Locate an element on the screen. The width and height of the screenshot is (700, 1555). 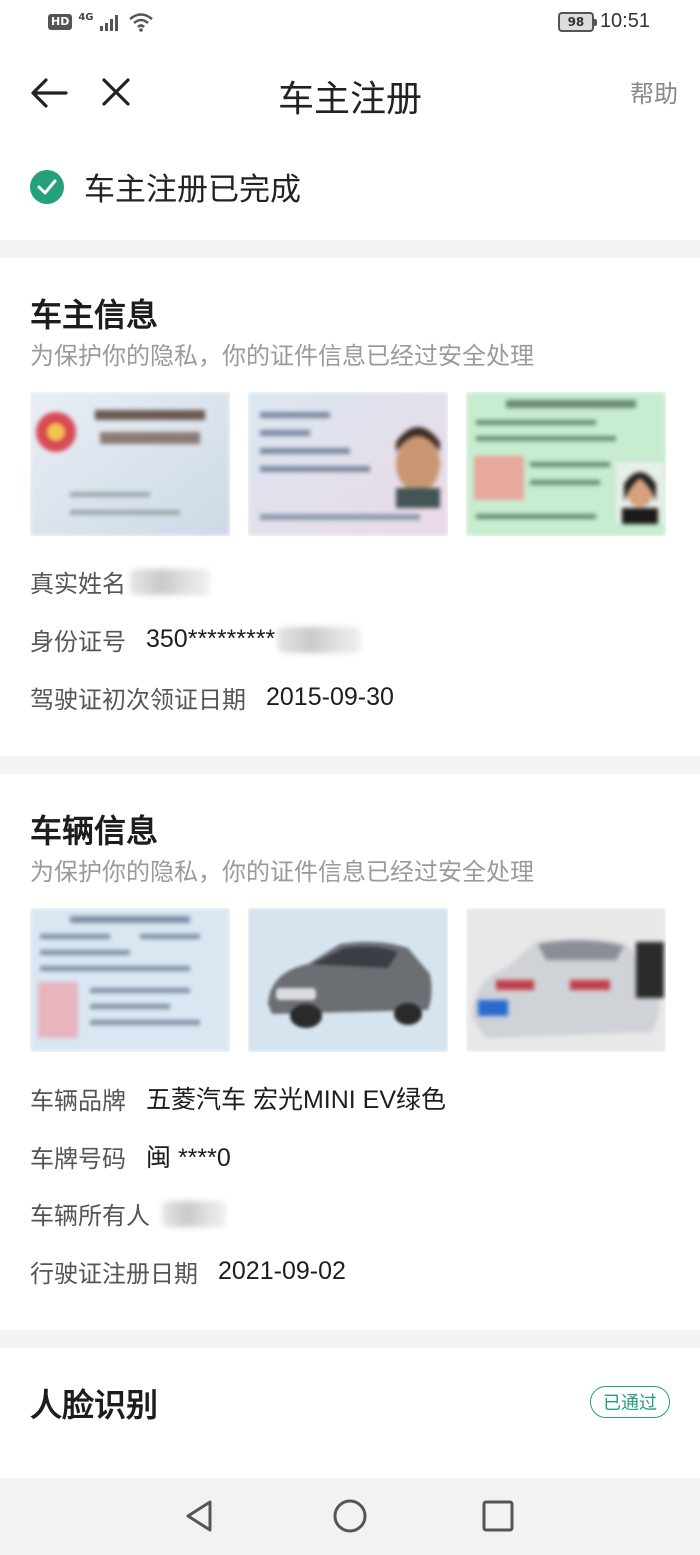
system-nav-bar is located at coordinates (350, 1516).